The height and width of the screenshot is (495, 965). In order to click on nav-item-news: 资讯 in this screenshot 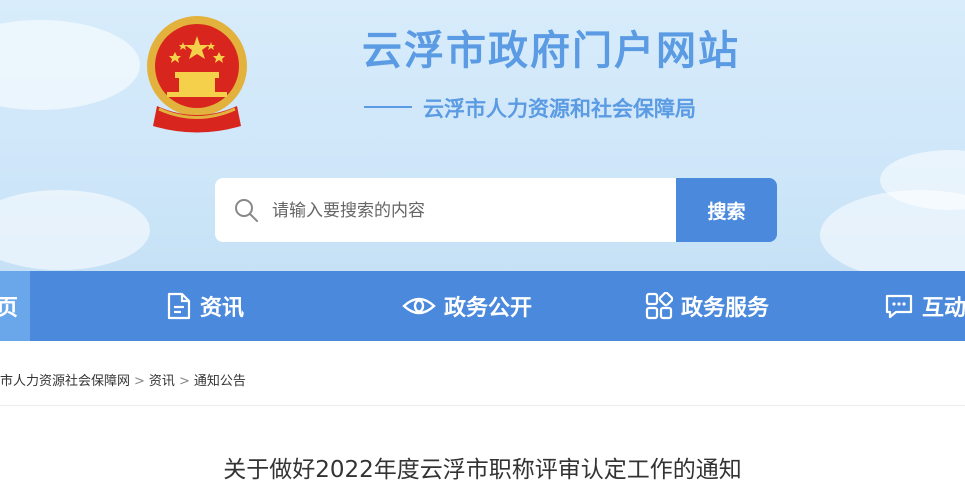, I will do `click(205, 306)`.